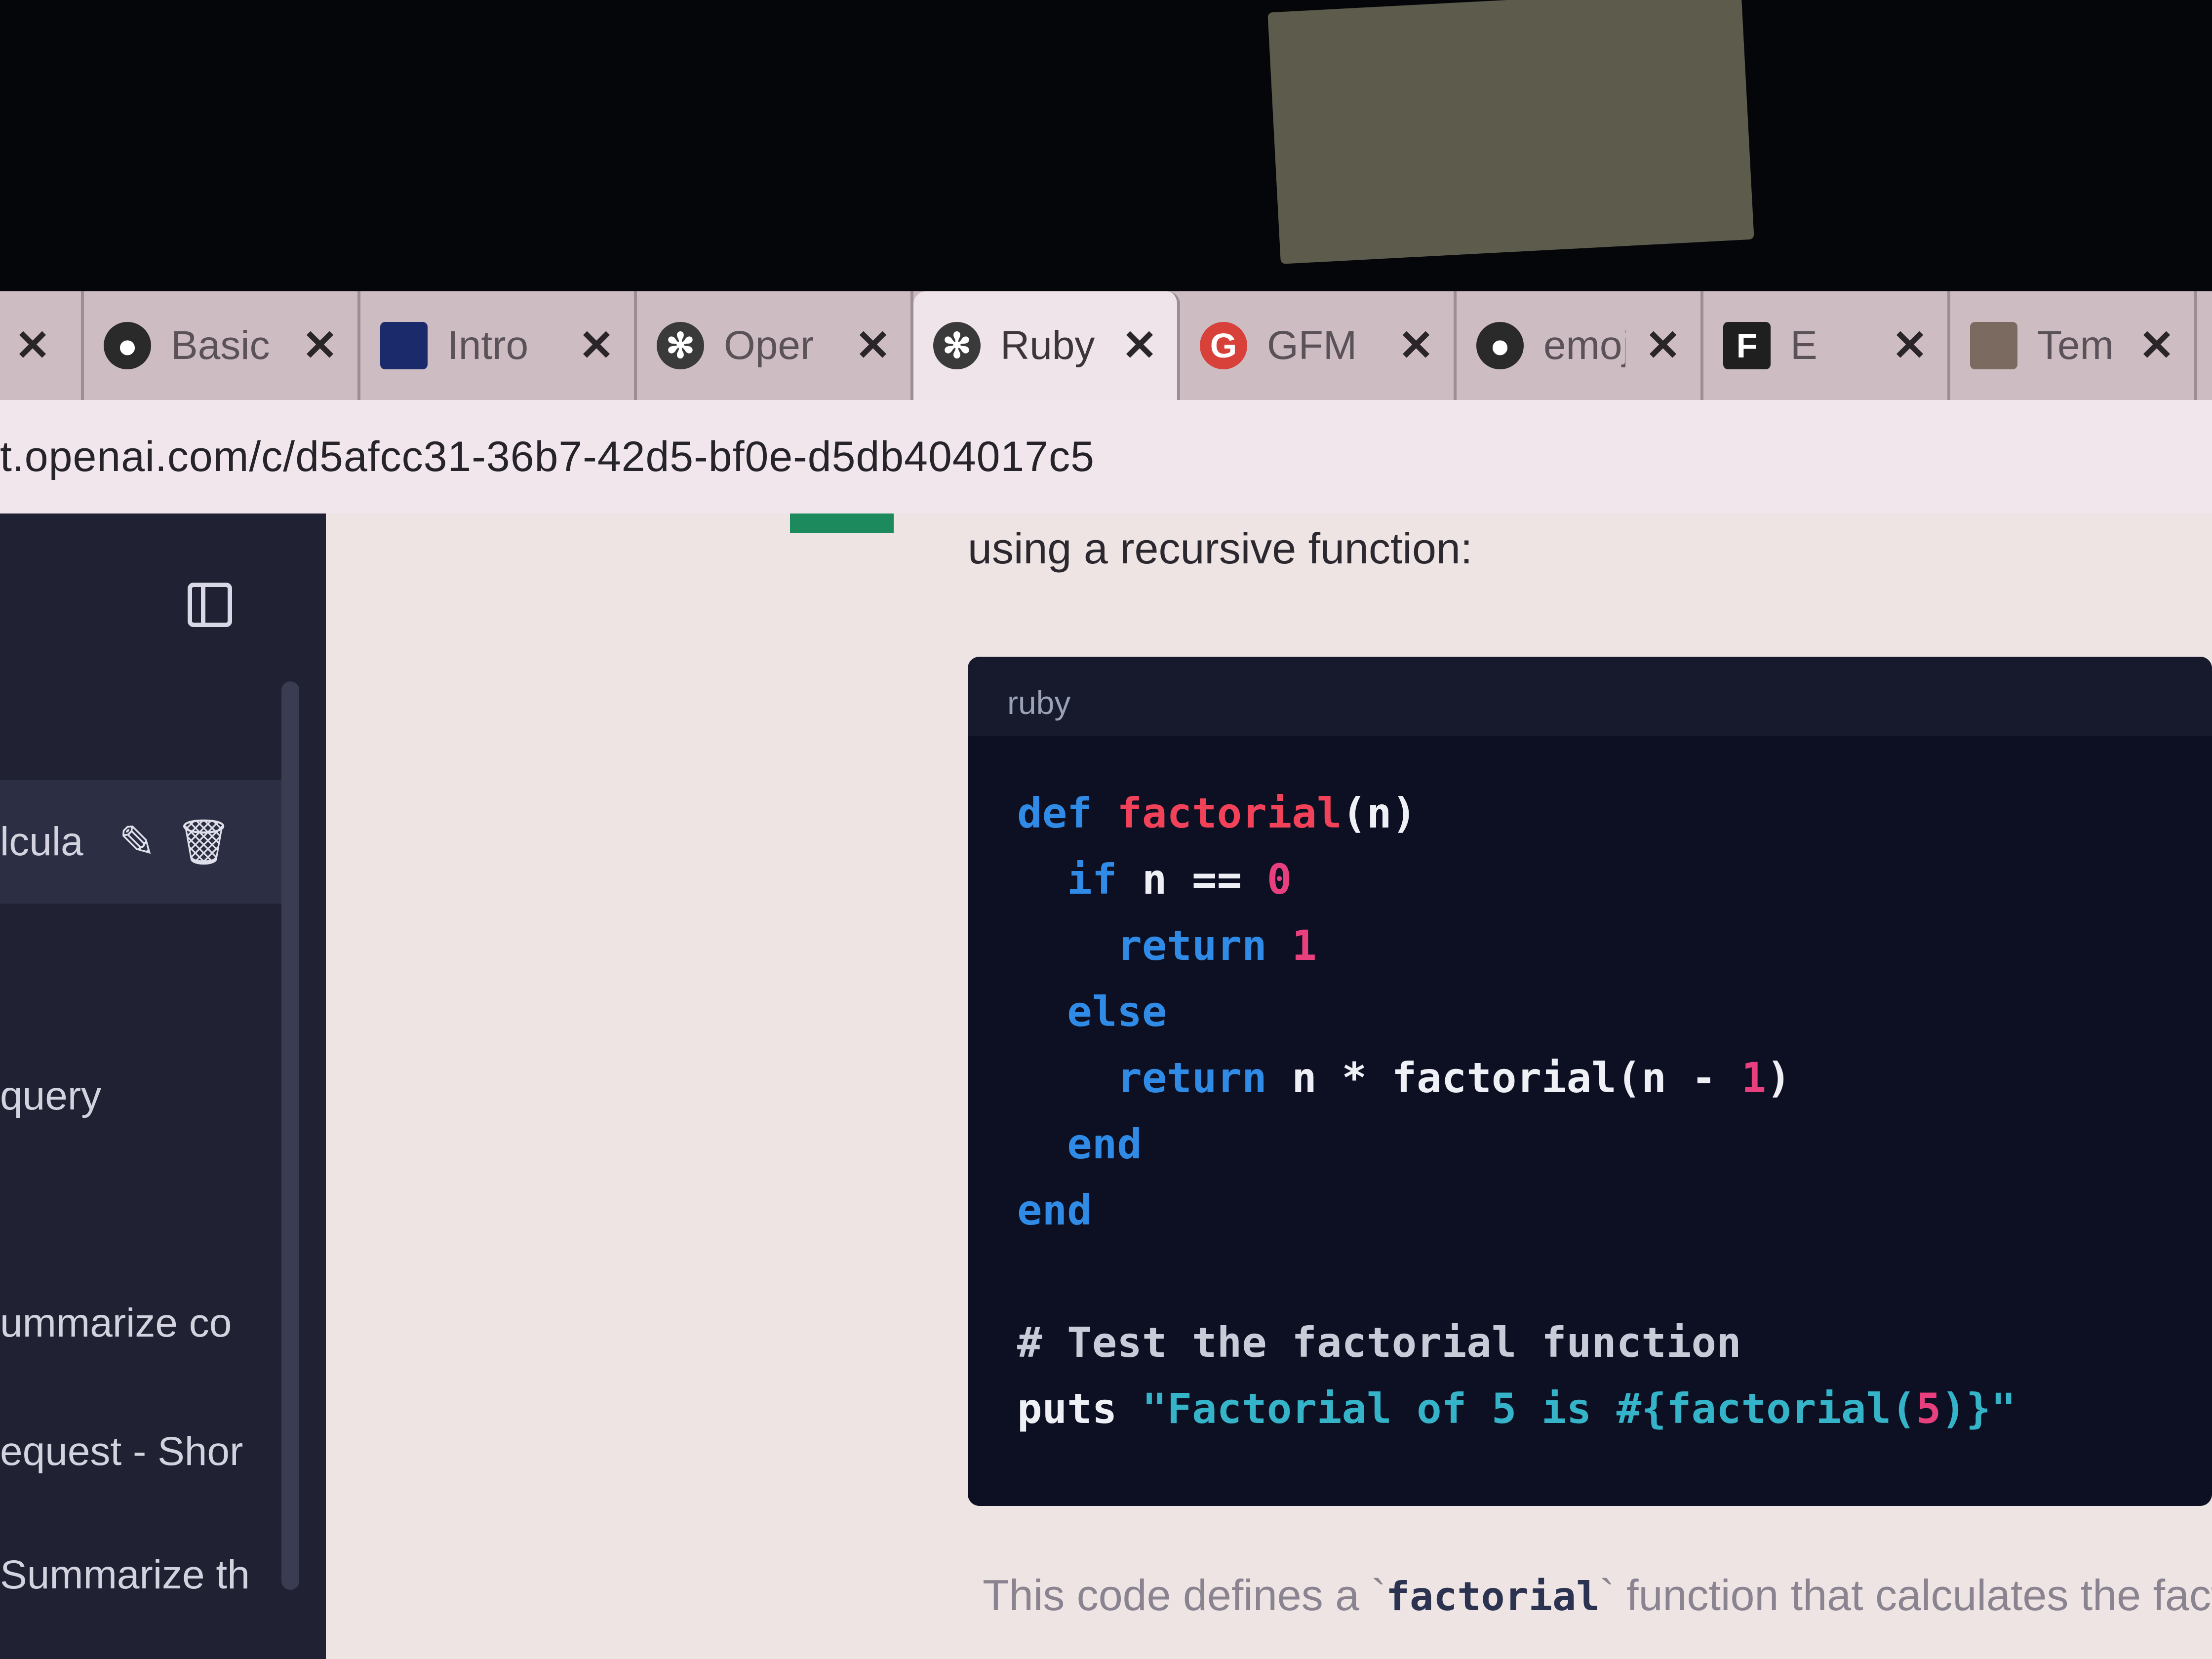 Image resolution: width=2212 pixels, height=1659 pixels. What do you see at coordinates (125, 1575) in the screenshot?
I see `sidebar-item-label: Summarize th` at bounding box center [125, 1575].